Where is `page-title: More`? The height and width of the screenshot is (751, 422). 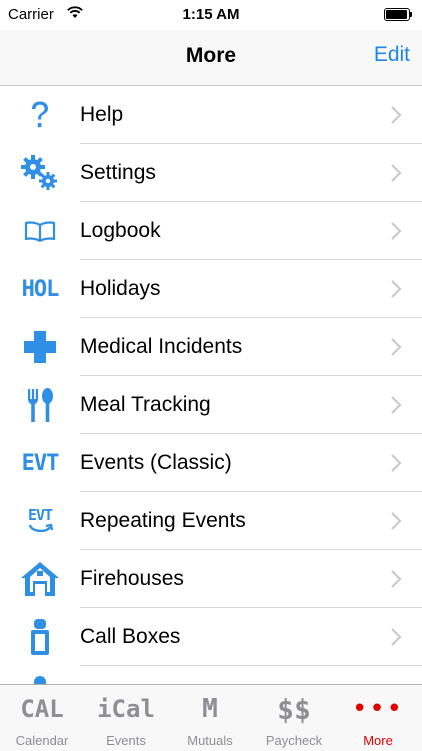
page-title: More is located at coordinates (211, 55).